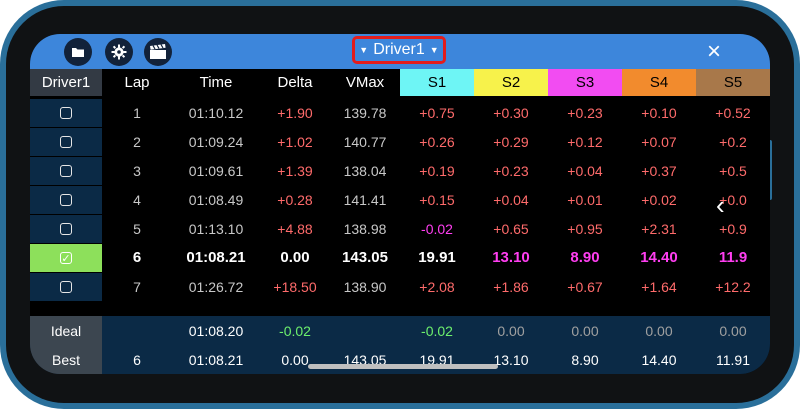 This screenshot has height=409, width=800. What do you see at coordinates (216, 199) in the screenshot?
I see `time-cell: 01:08.49` at bounding box center [216, 199].